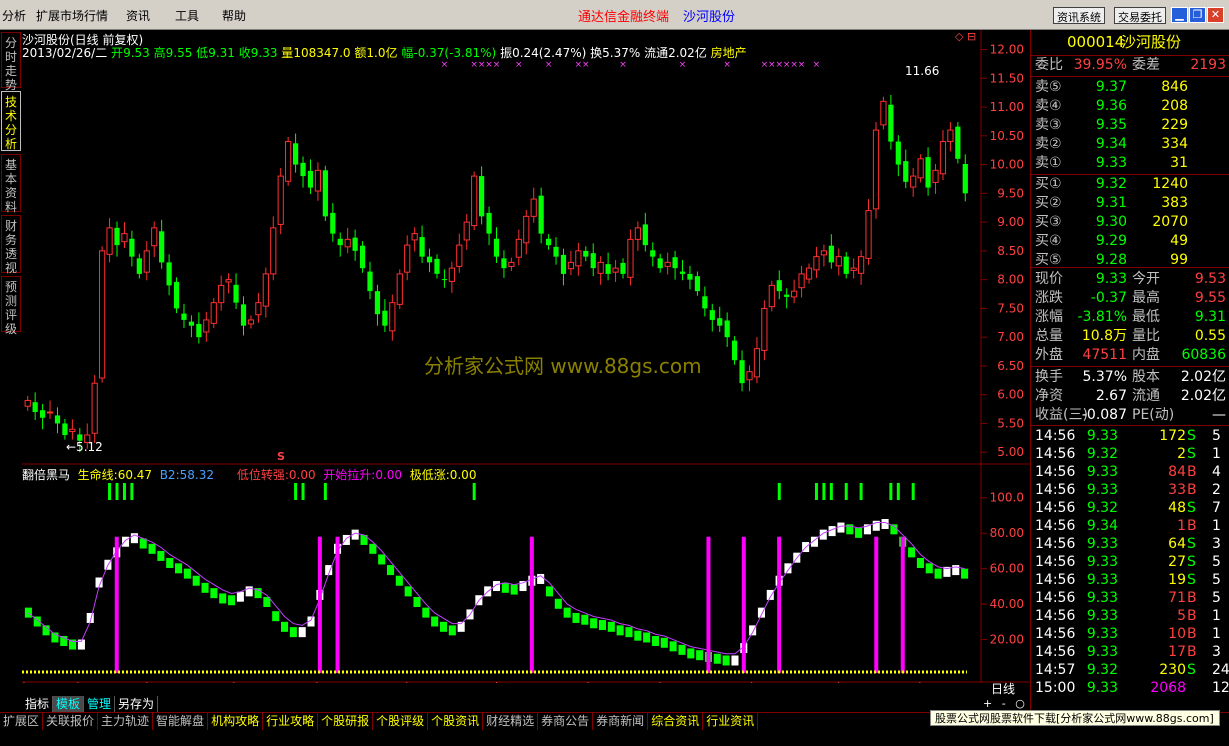  I want to click on book-row-sell: 卖④ 9.36 208, so click(1130, 106).